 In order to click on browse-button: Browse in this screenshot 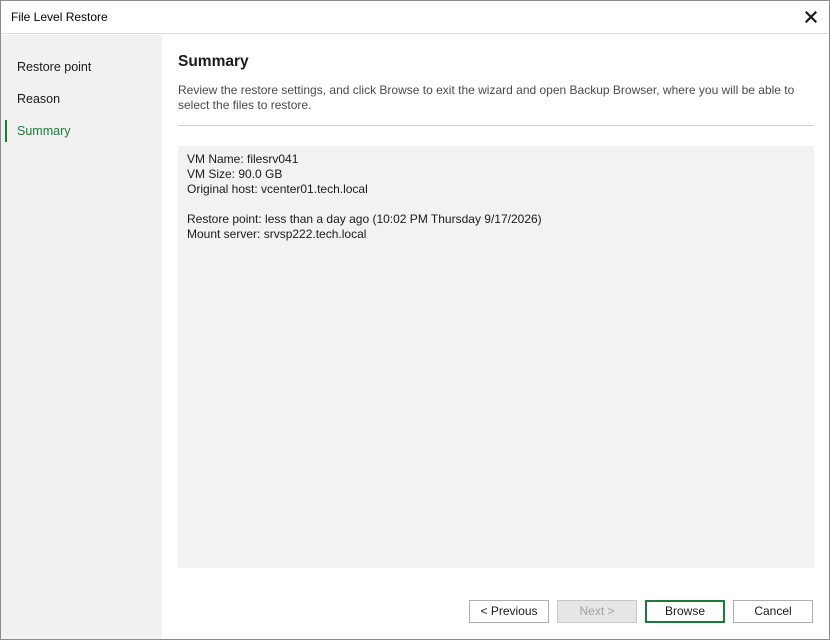, I will do `click(685, 611)`.